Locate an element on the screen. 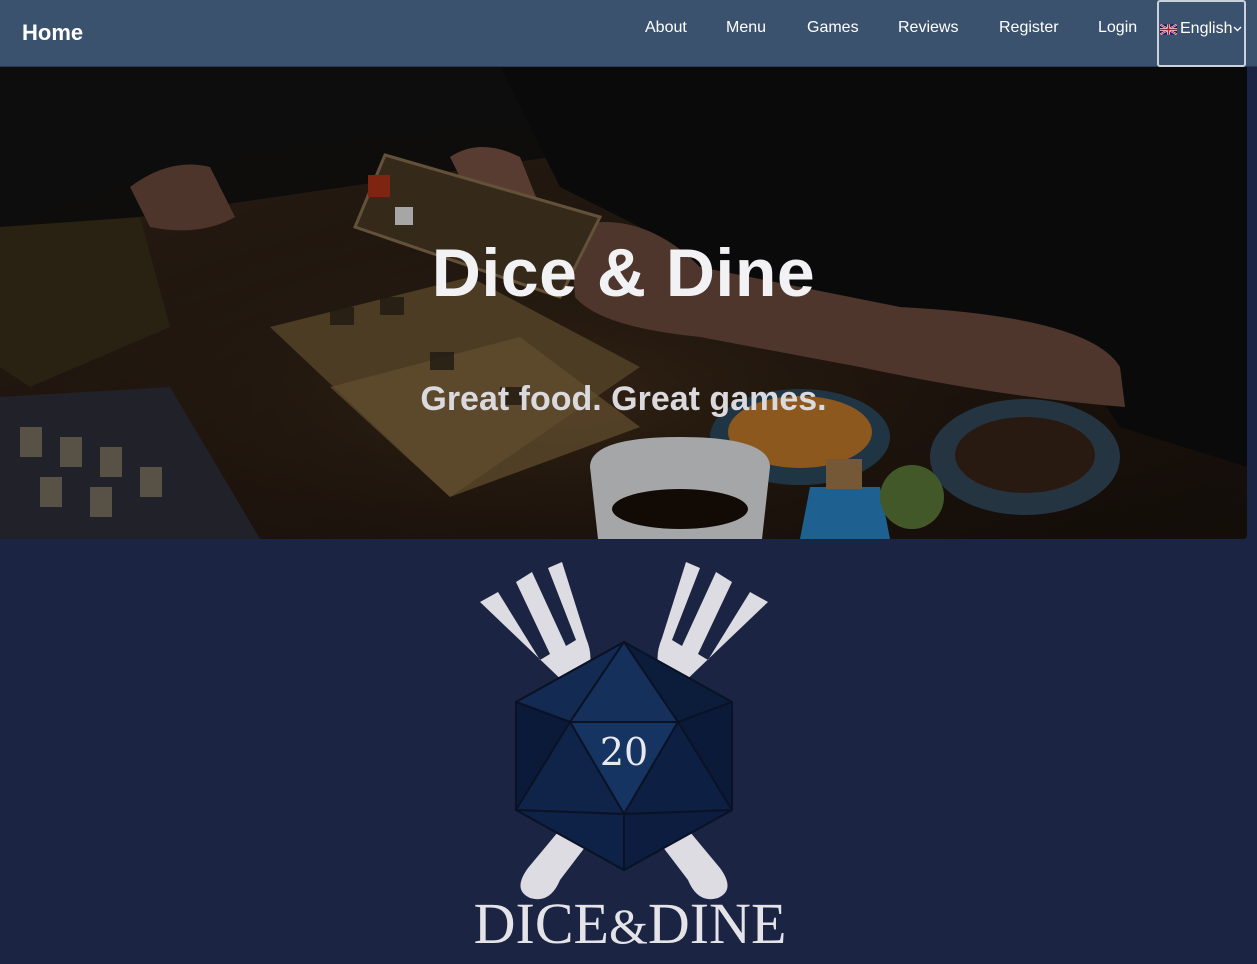 The image size is (1257, 964). dice-and-dine-logo: 20 DICE&DINE is located at coordinates (630, 760).